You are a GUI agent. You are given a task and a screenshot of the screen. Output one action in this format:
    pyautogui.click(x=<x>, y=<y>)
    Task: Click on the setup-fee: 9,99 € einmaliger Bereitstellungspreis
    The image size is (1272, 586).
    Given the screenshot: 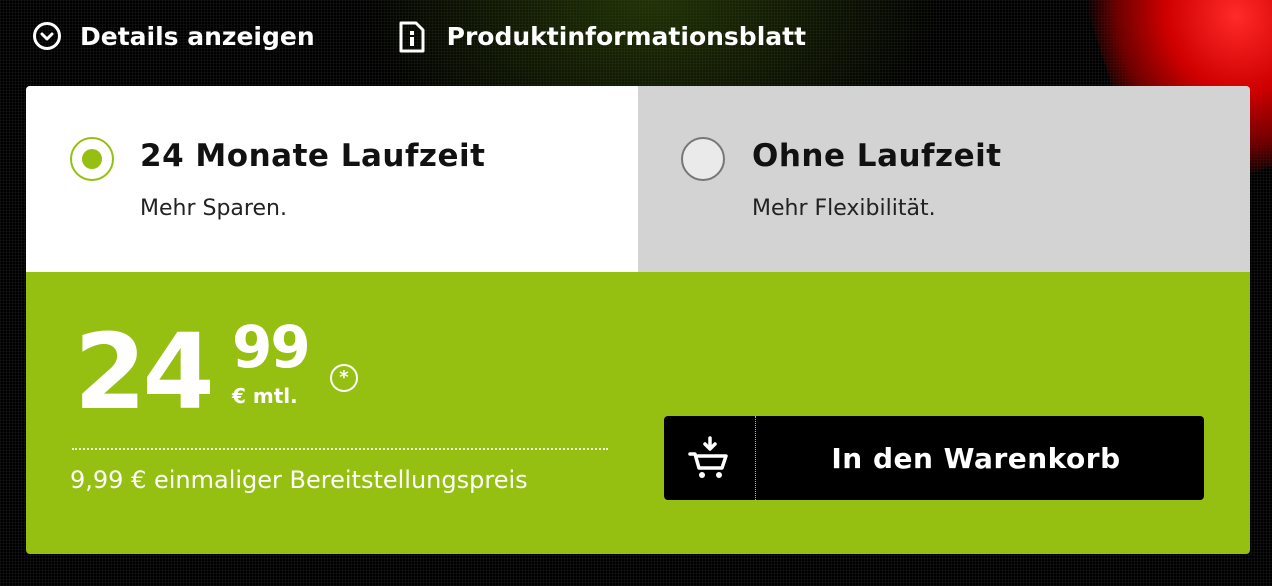 What is the action you would take?
    pyautogui.click(x=299, y=480)
    